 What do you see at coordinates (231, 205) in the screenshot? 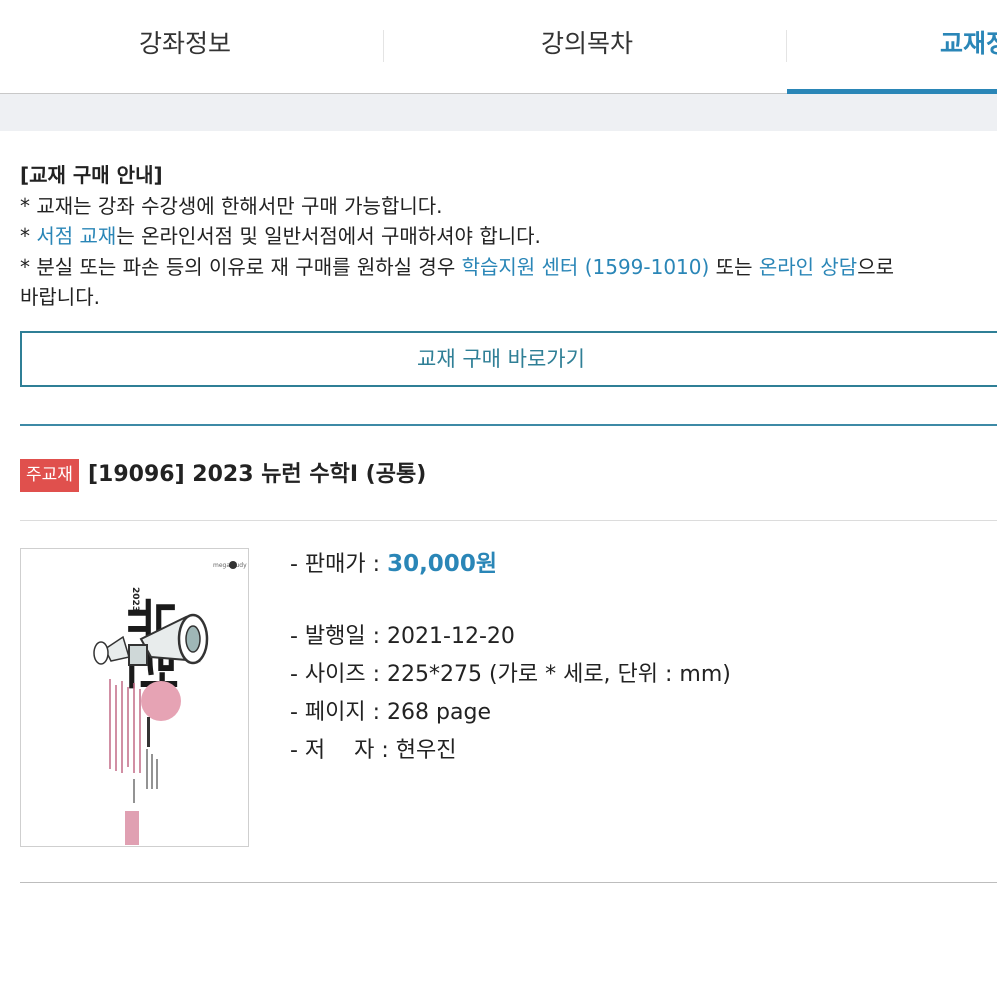
I see `notice-line-1: * 교재는 강좌 수강생에 한해서만 구매 가능합니다.` at bounding box center [231, 205].